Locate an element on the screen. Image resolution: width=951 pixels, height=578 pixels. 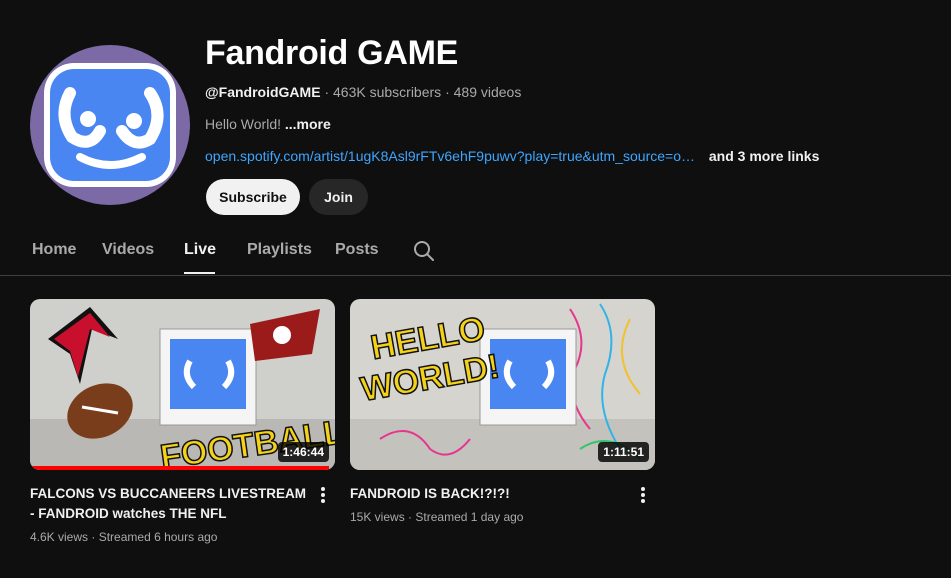
channel-avatar is located at coordinates (110, 125).